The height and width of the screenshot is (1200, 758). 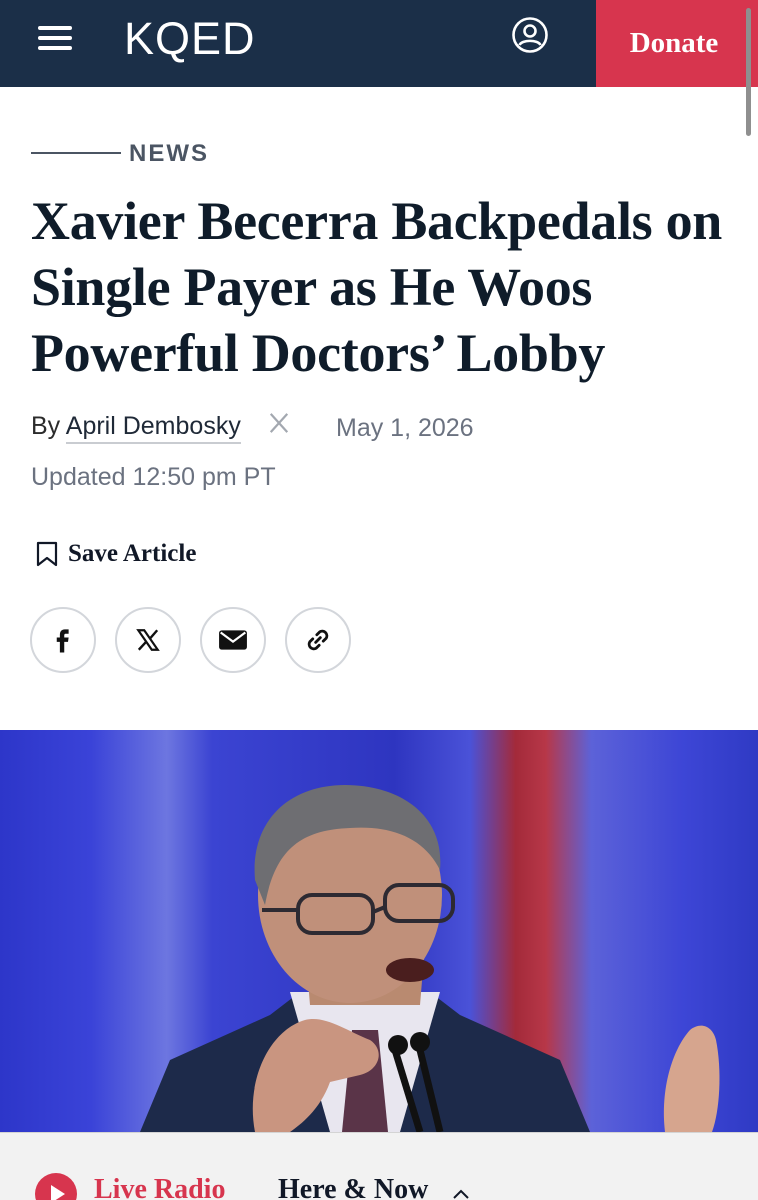 What do you see at coordinates (530, 35) in the screenshot?
I see `account-icon` at bounding box center [530, 35].